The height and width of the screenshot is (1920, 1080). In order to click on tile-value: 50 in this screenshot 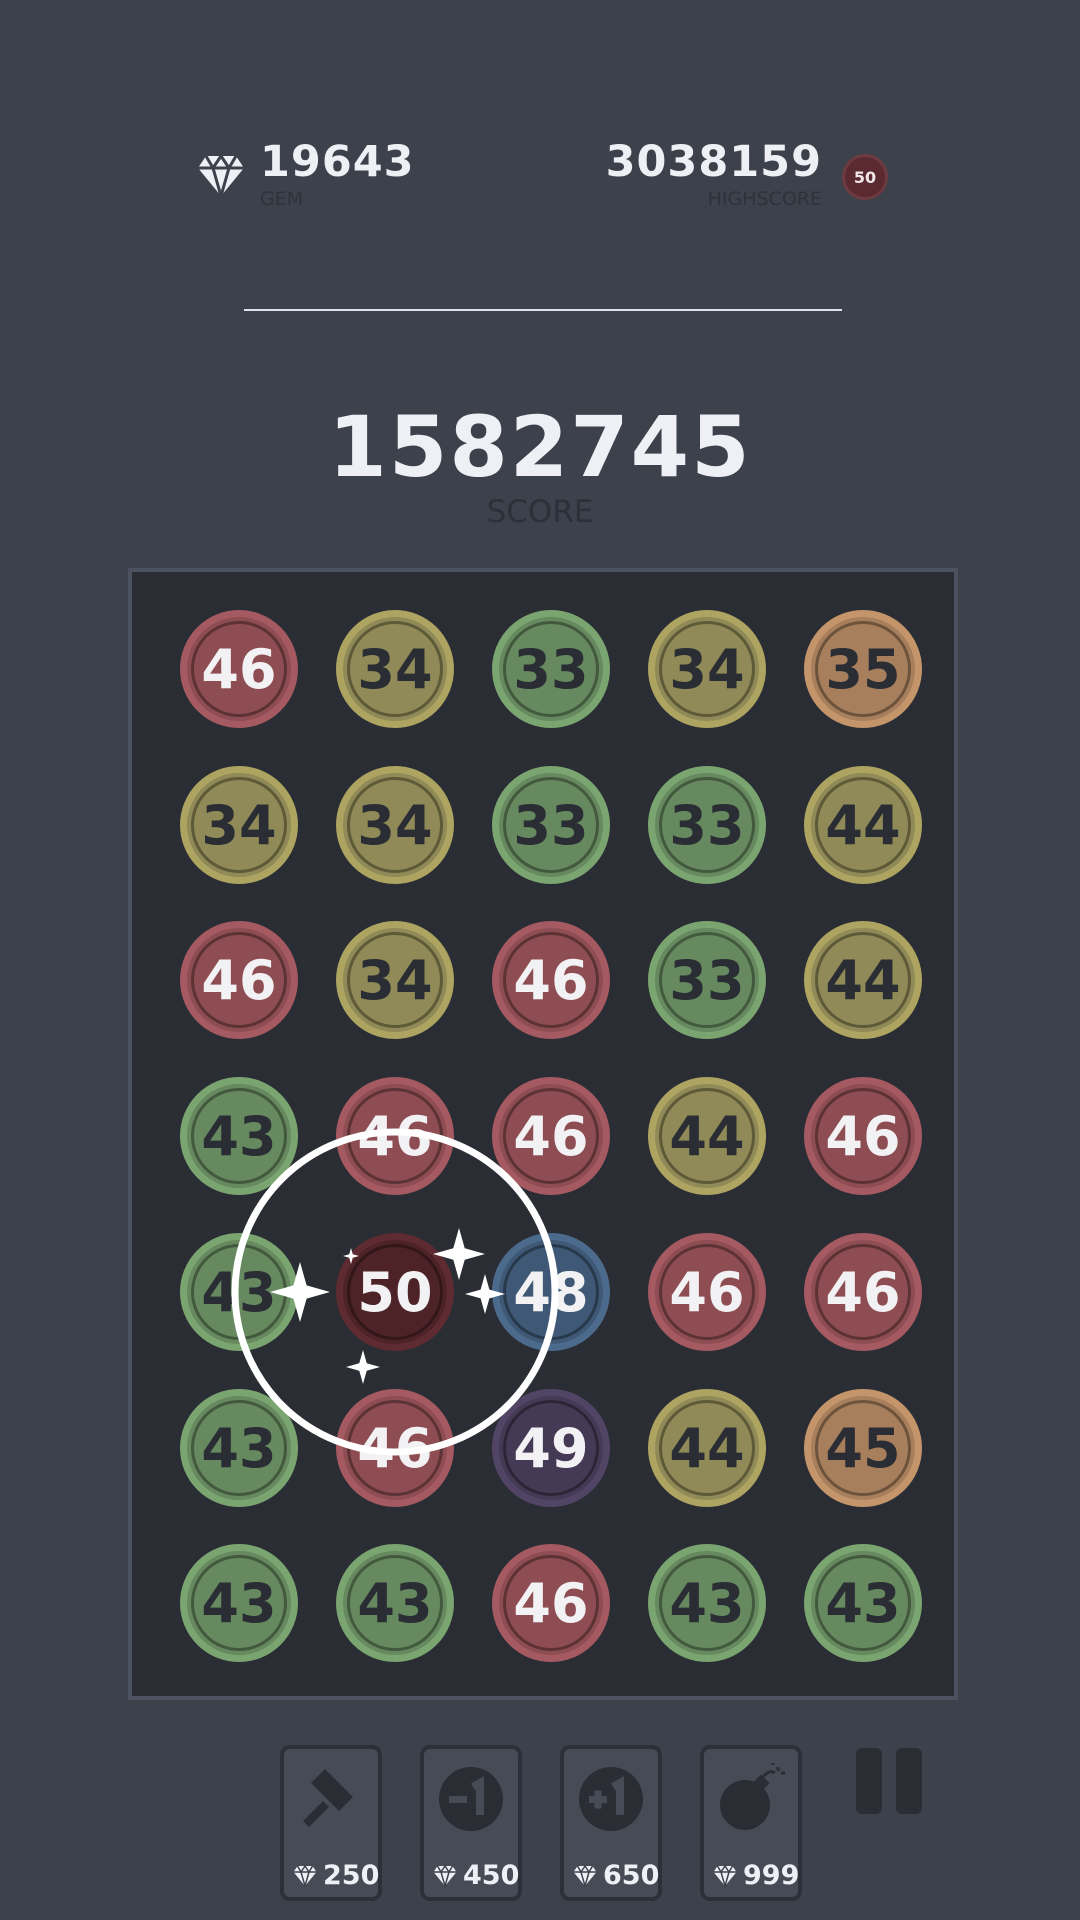, I will do `click(395, 1292)`.